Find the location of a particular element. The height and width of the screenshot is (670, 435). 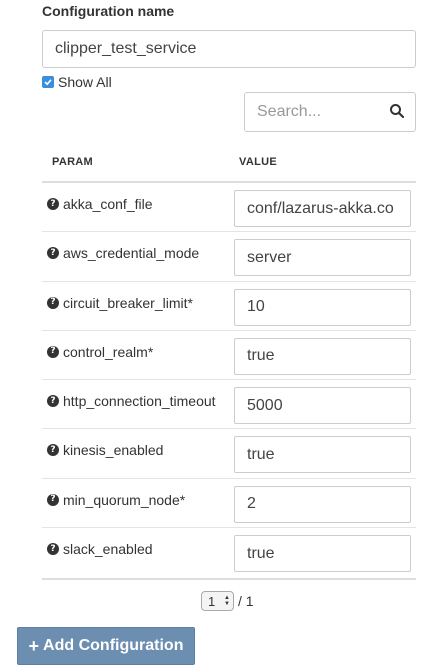

page-current: 1 is located at coordinates (212, 601).